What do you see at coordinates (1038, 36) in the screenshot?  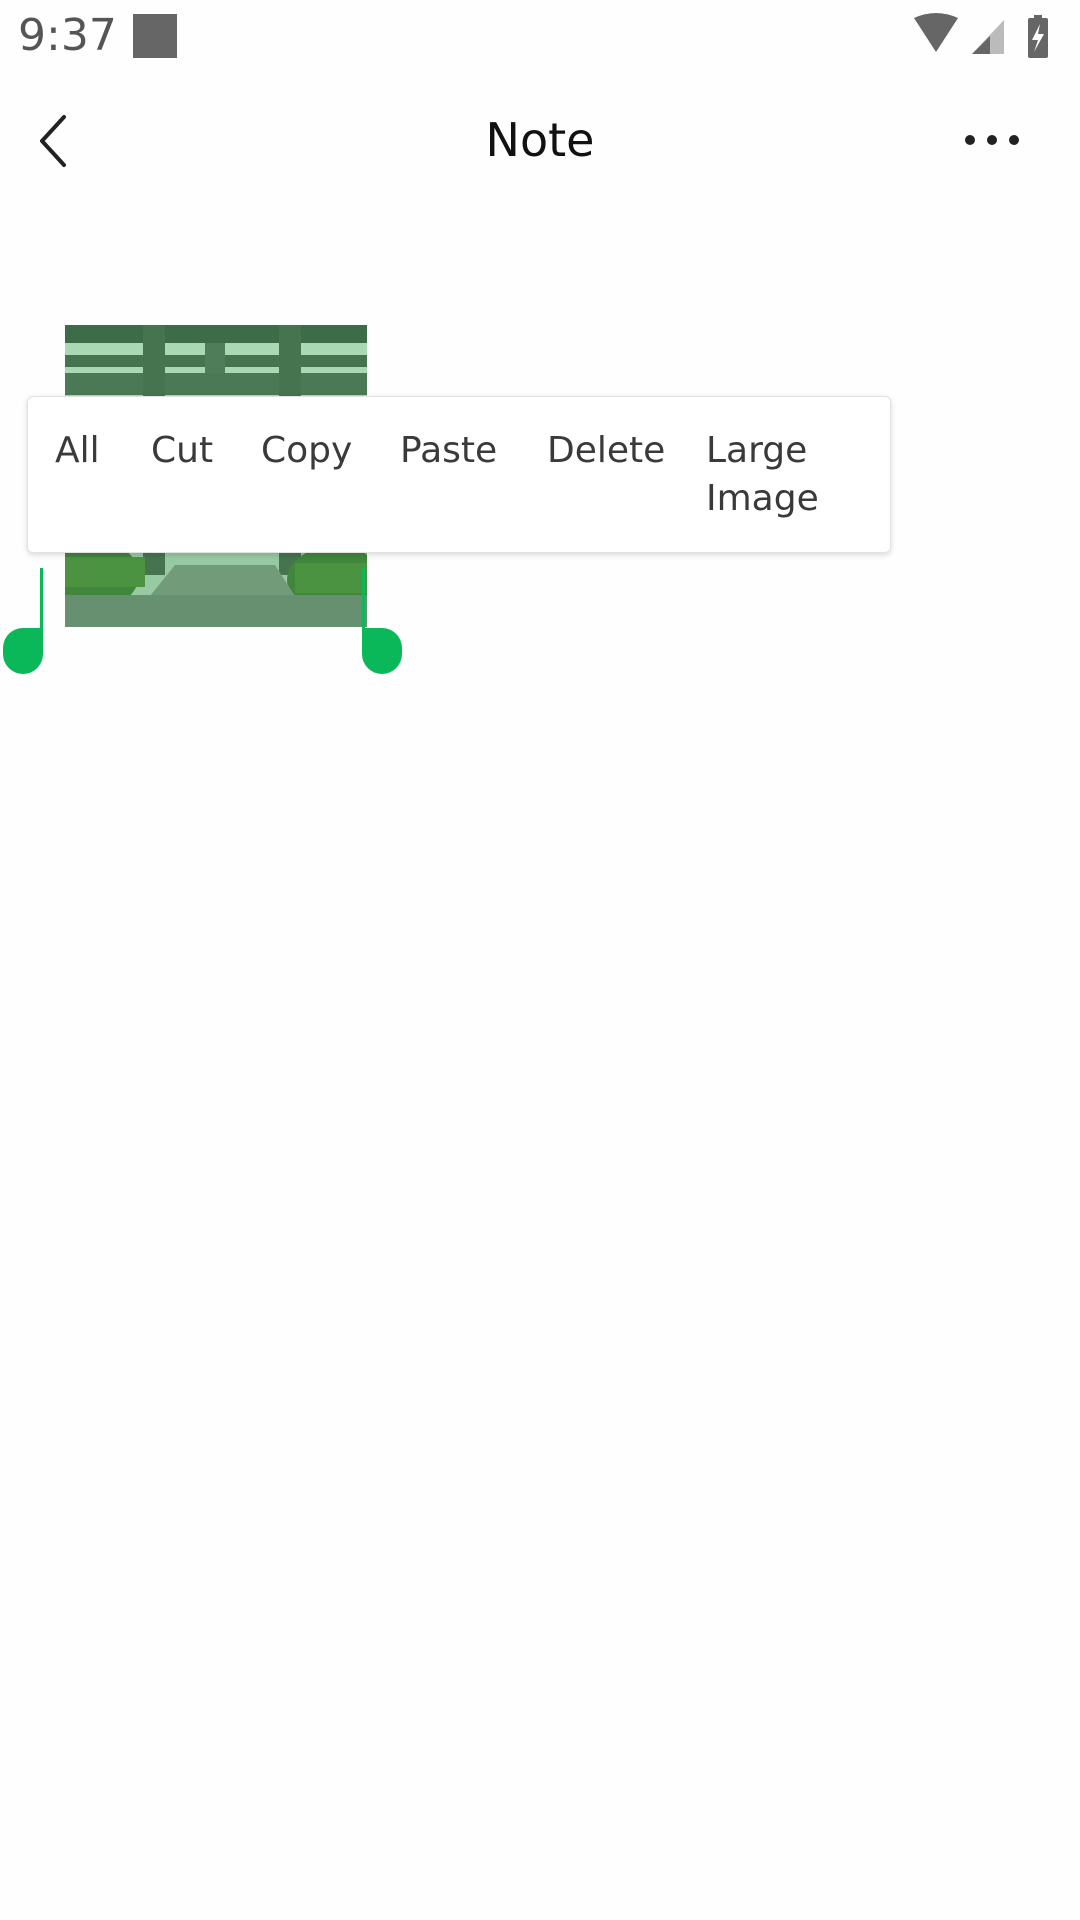 I see `battery-charging-icon` at bounding box center [1038, 36].